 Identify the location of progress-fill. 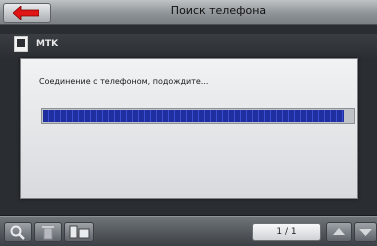
(193, 116).